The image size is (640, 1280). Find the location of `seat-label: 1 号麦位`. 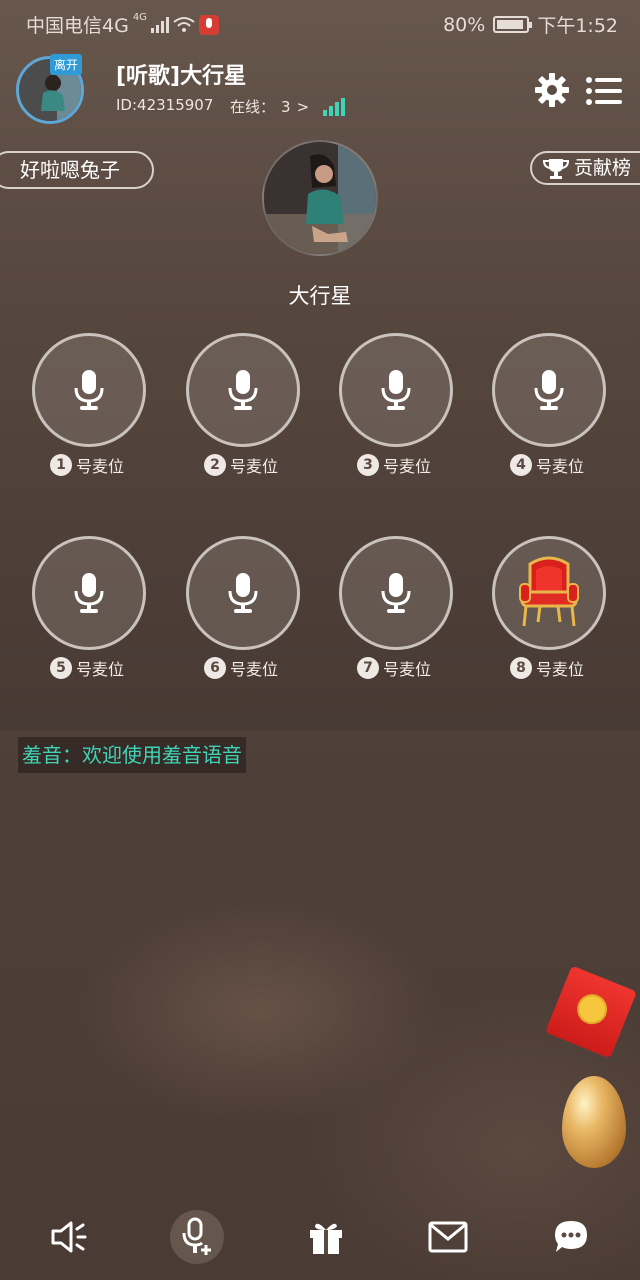

seat-label: 1 号麦位 is located at coordinates (87, 465).